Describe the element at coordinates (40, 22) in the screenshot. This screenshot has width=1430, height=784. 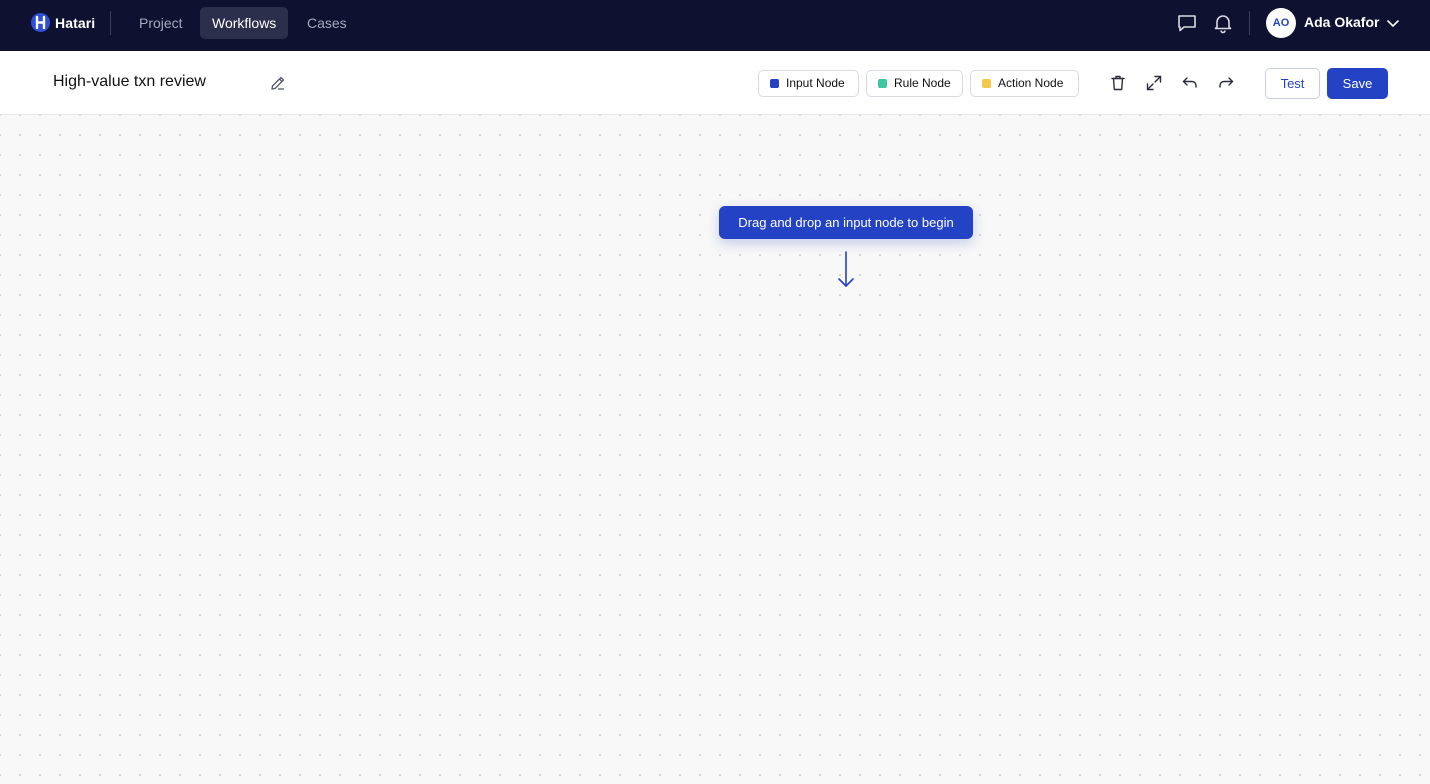
I see `hatari-logo-icon` at that location.